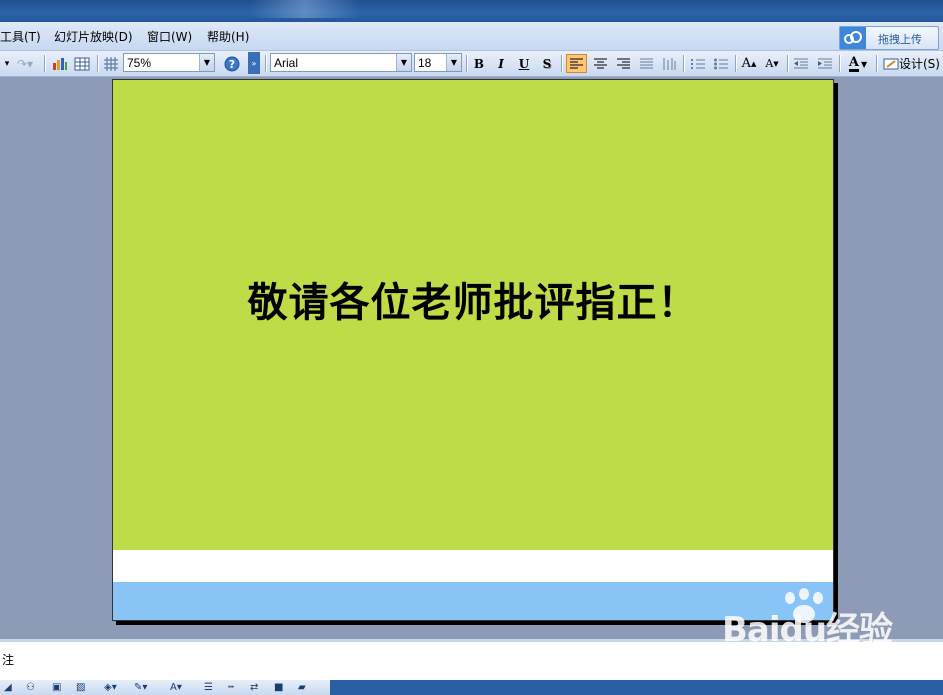 This screenshot has width=943, height=695. What do you see at coordinates (698, 63) in the screenshot?
I see `numbering-icon` at bounding box center [698, 63].